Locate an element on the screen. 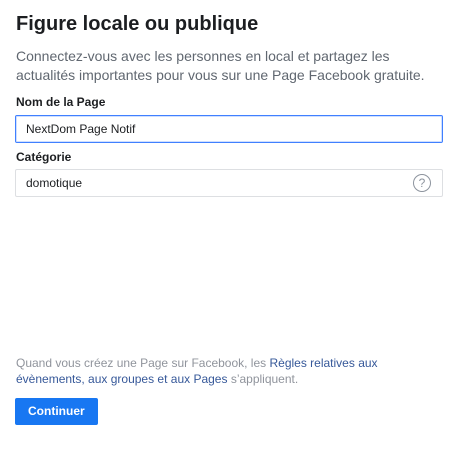  category-label: Catégorie is located at coordinates (44, 157).